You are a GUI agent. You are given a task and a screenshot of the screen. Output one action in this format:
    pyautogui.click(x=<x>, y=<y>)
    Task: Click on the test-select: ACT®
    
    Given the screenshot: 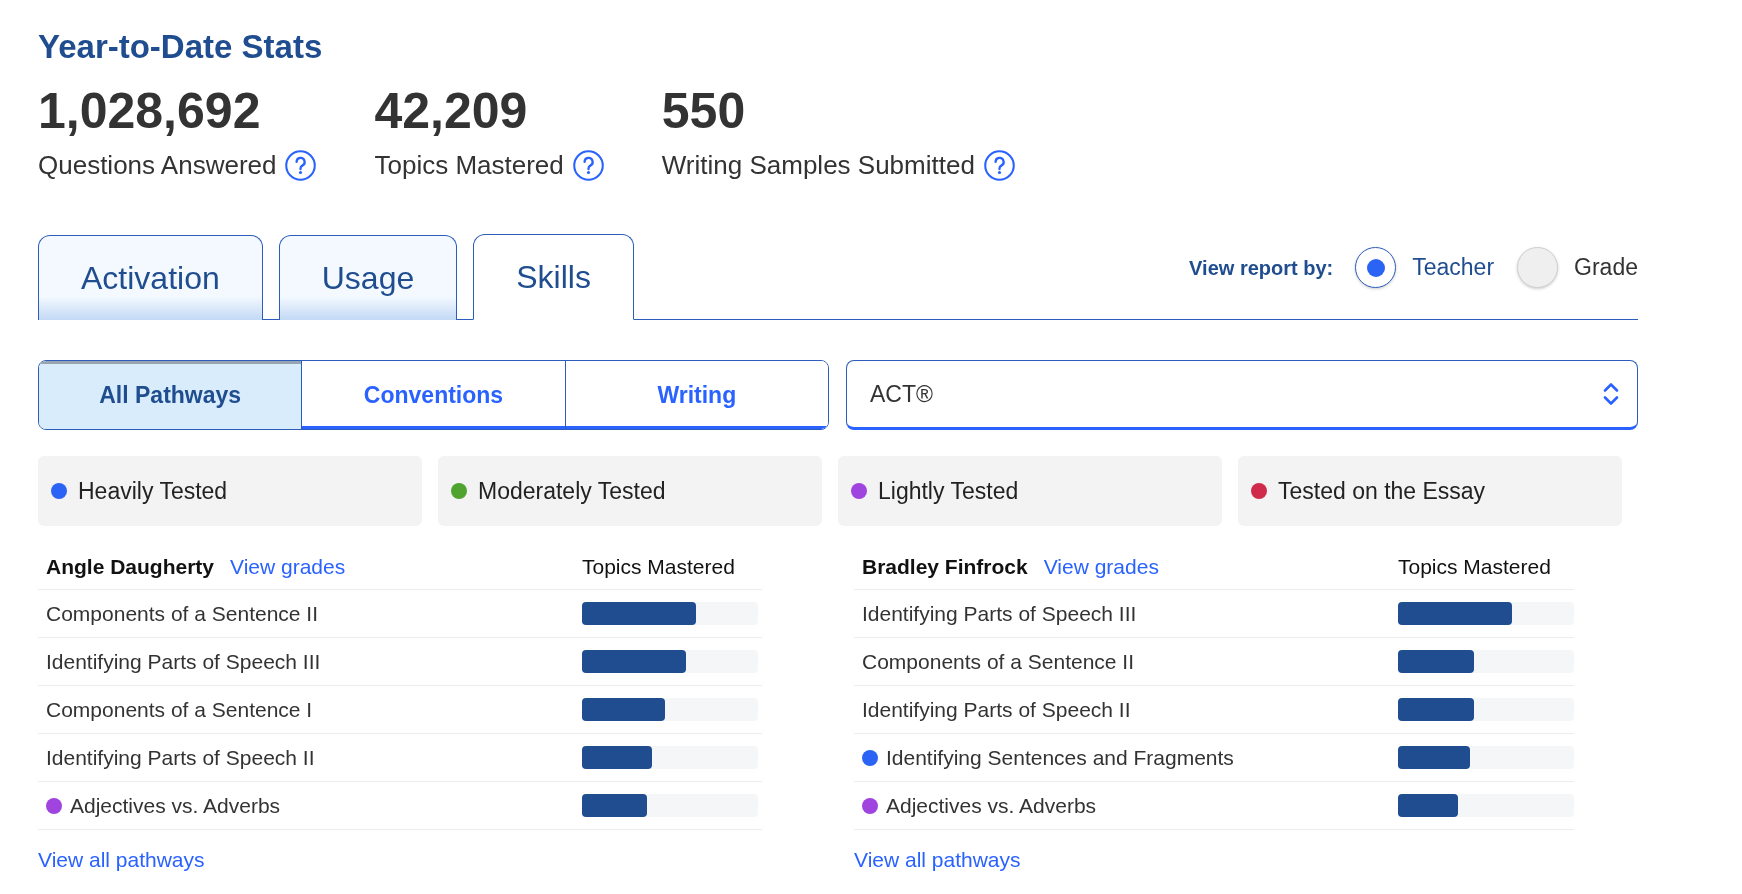 What is the action you would take?
    pyautogui.click(x=1242, y=395)
    